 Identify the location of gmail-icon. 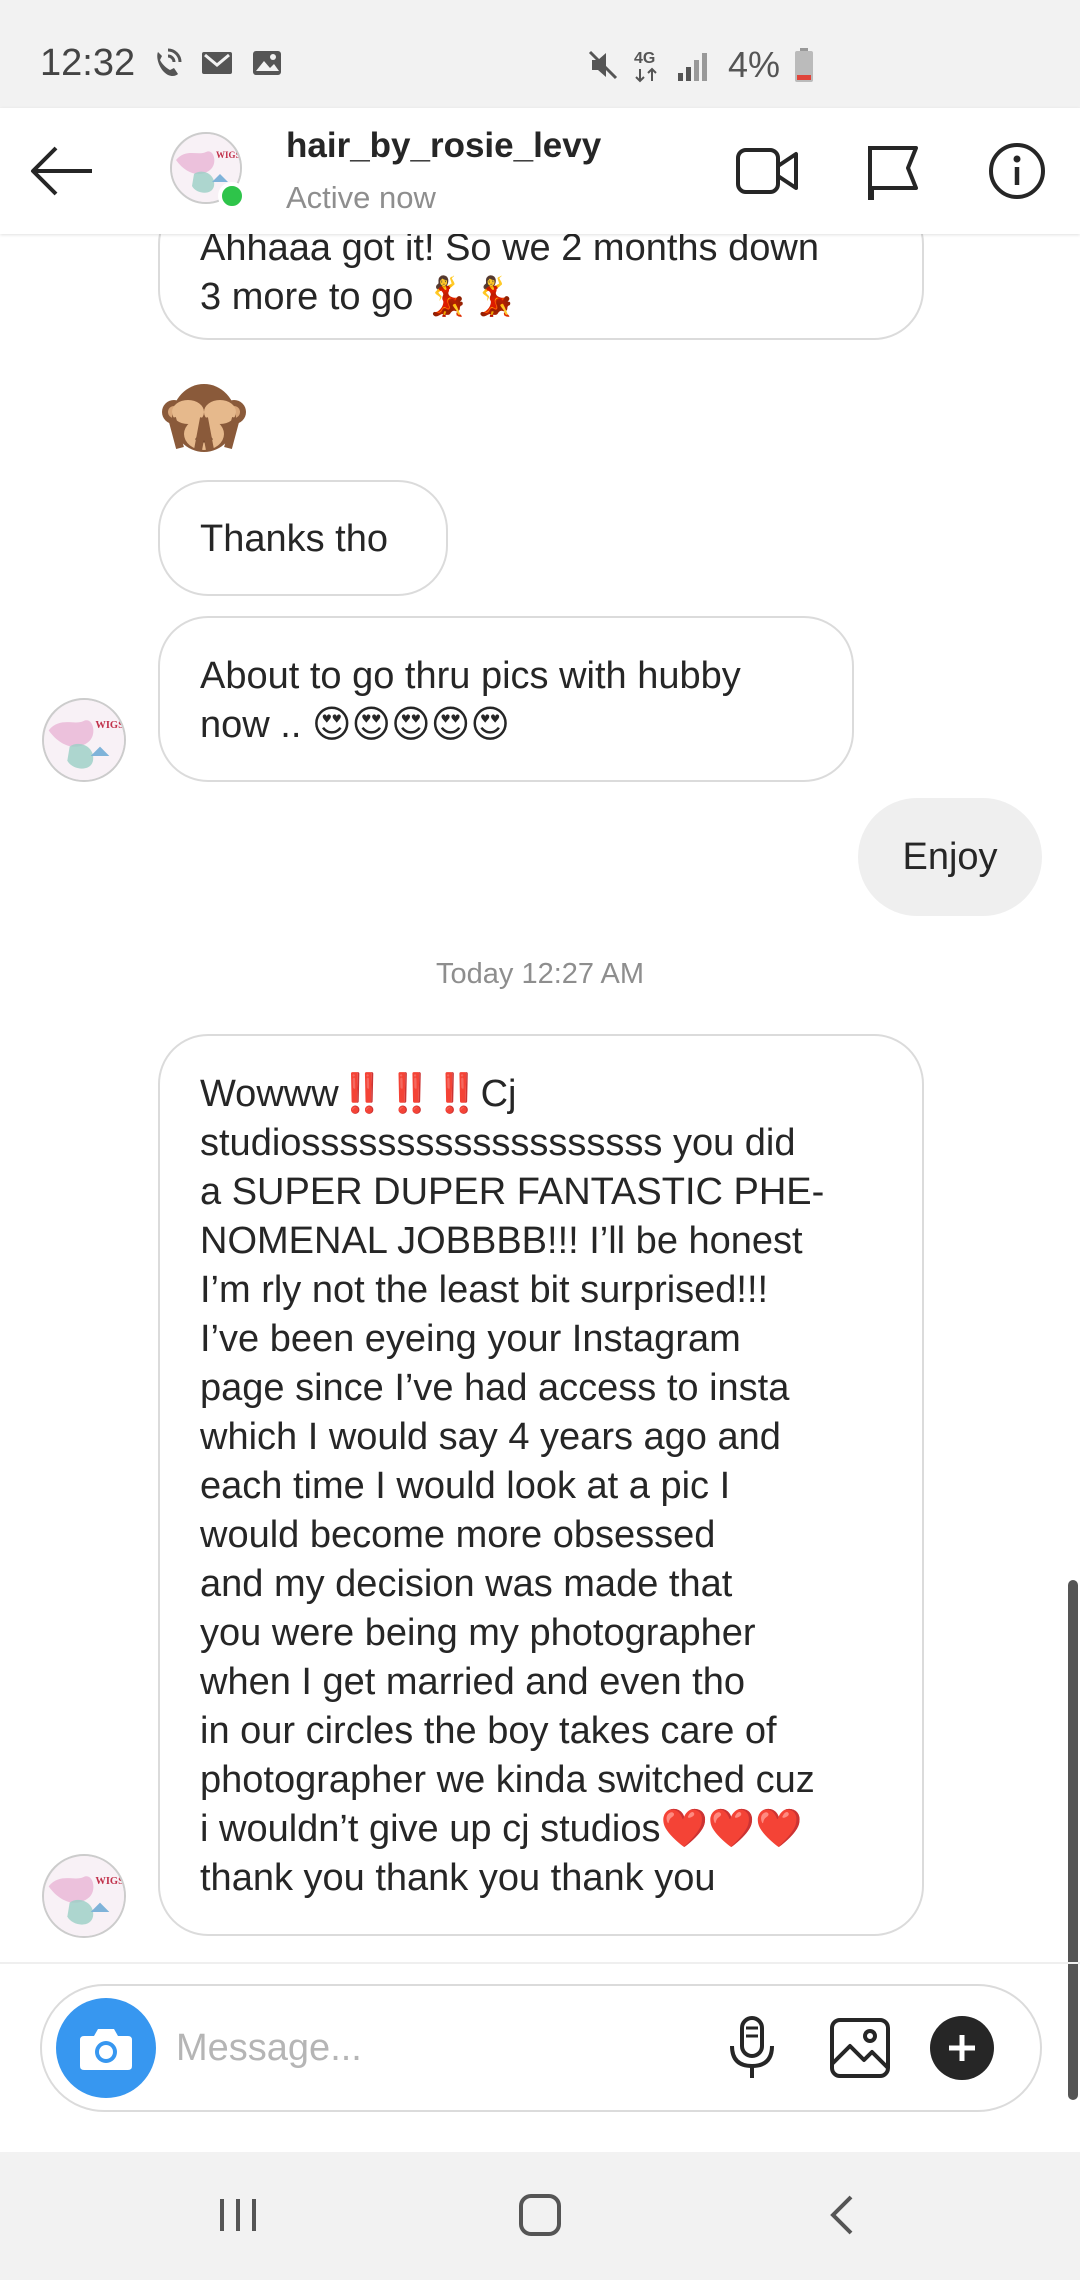
(217, 63).